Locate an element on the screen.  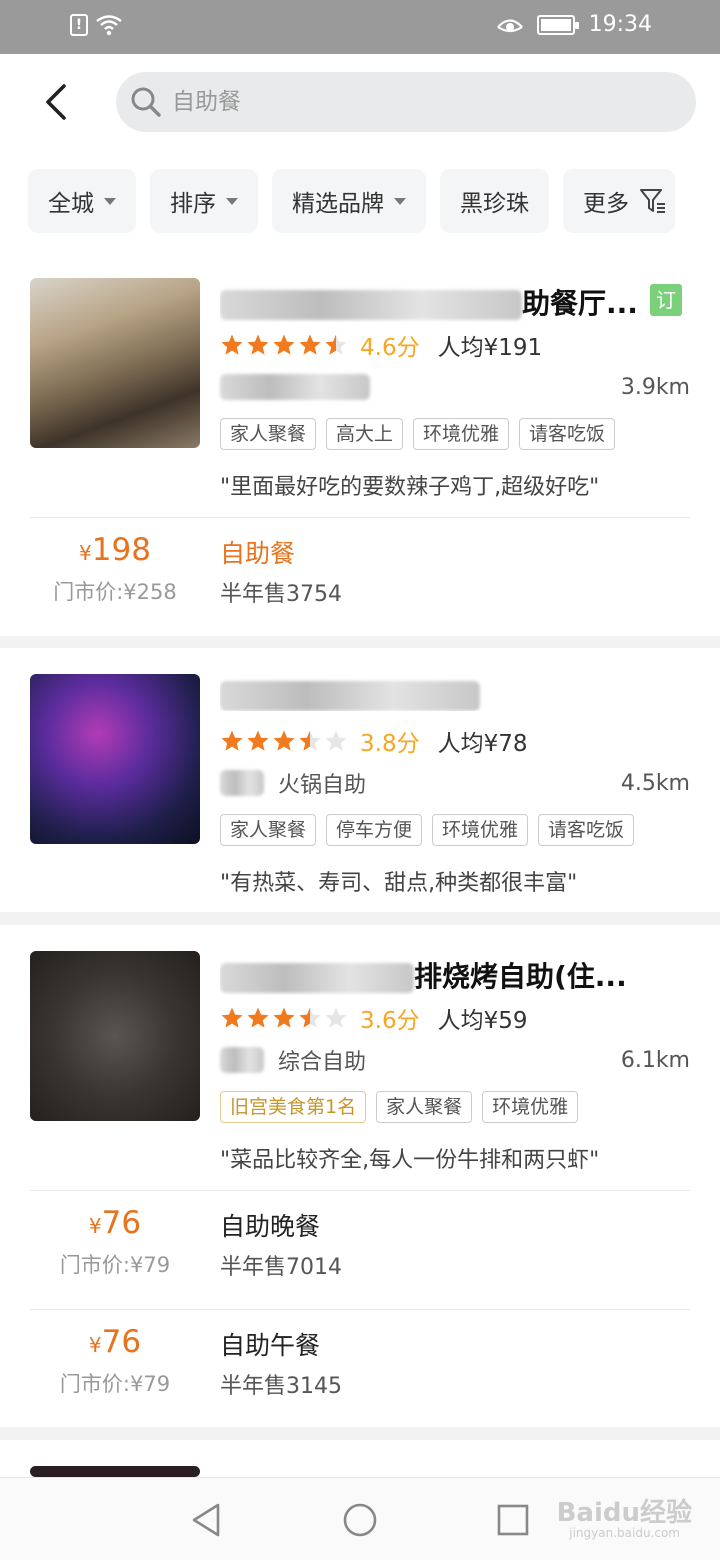
filter-more: 更多 is located at coordinates (619, 201).